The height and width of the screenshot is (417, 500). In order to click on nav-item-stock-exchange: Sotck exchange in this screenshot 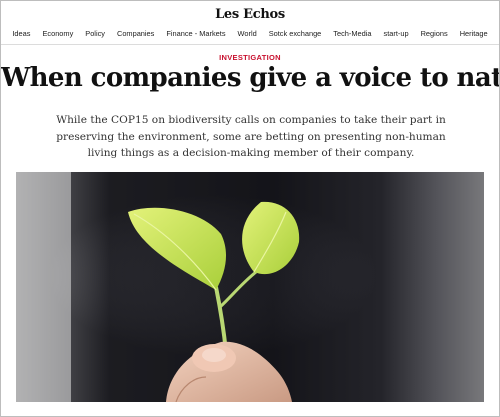, I will do `click(295, 33)`.